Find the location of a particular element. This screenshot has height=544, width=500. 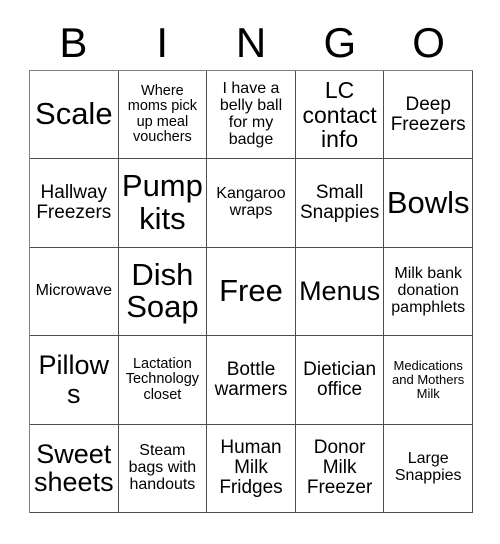

bingo-cell-label: Where moms pick up meal vouchers is located at coordinates (162, 114).